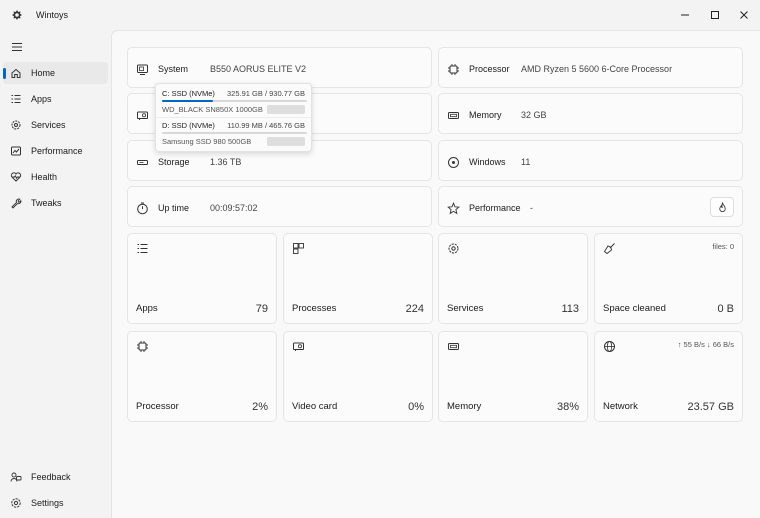 The height and width of the screenshot is (518, 760). Describe the element at coordinates (47, 503) in the screenshot. I see `sidebar-item-label: Settings` at that location.